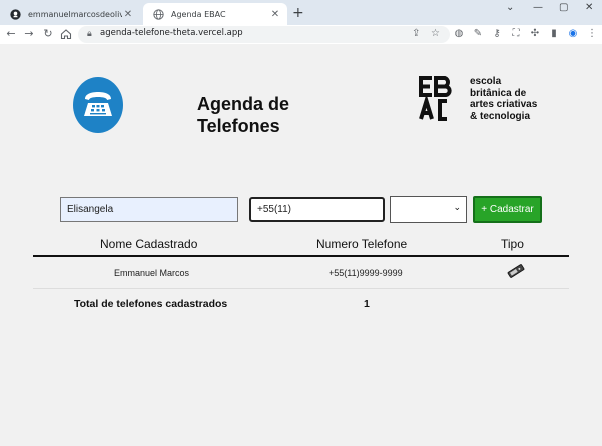  I want to click on address-bar: 🔒︎ agenda-telefone-theta.vercel.app ⇪ ☆, so click(264, 34).